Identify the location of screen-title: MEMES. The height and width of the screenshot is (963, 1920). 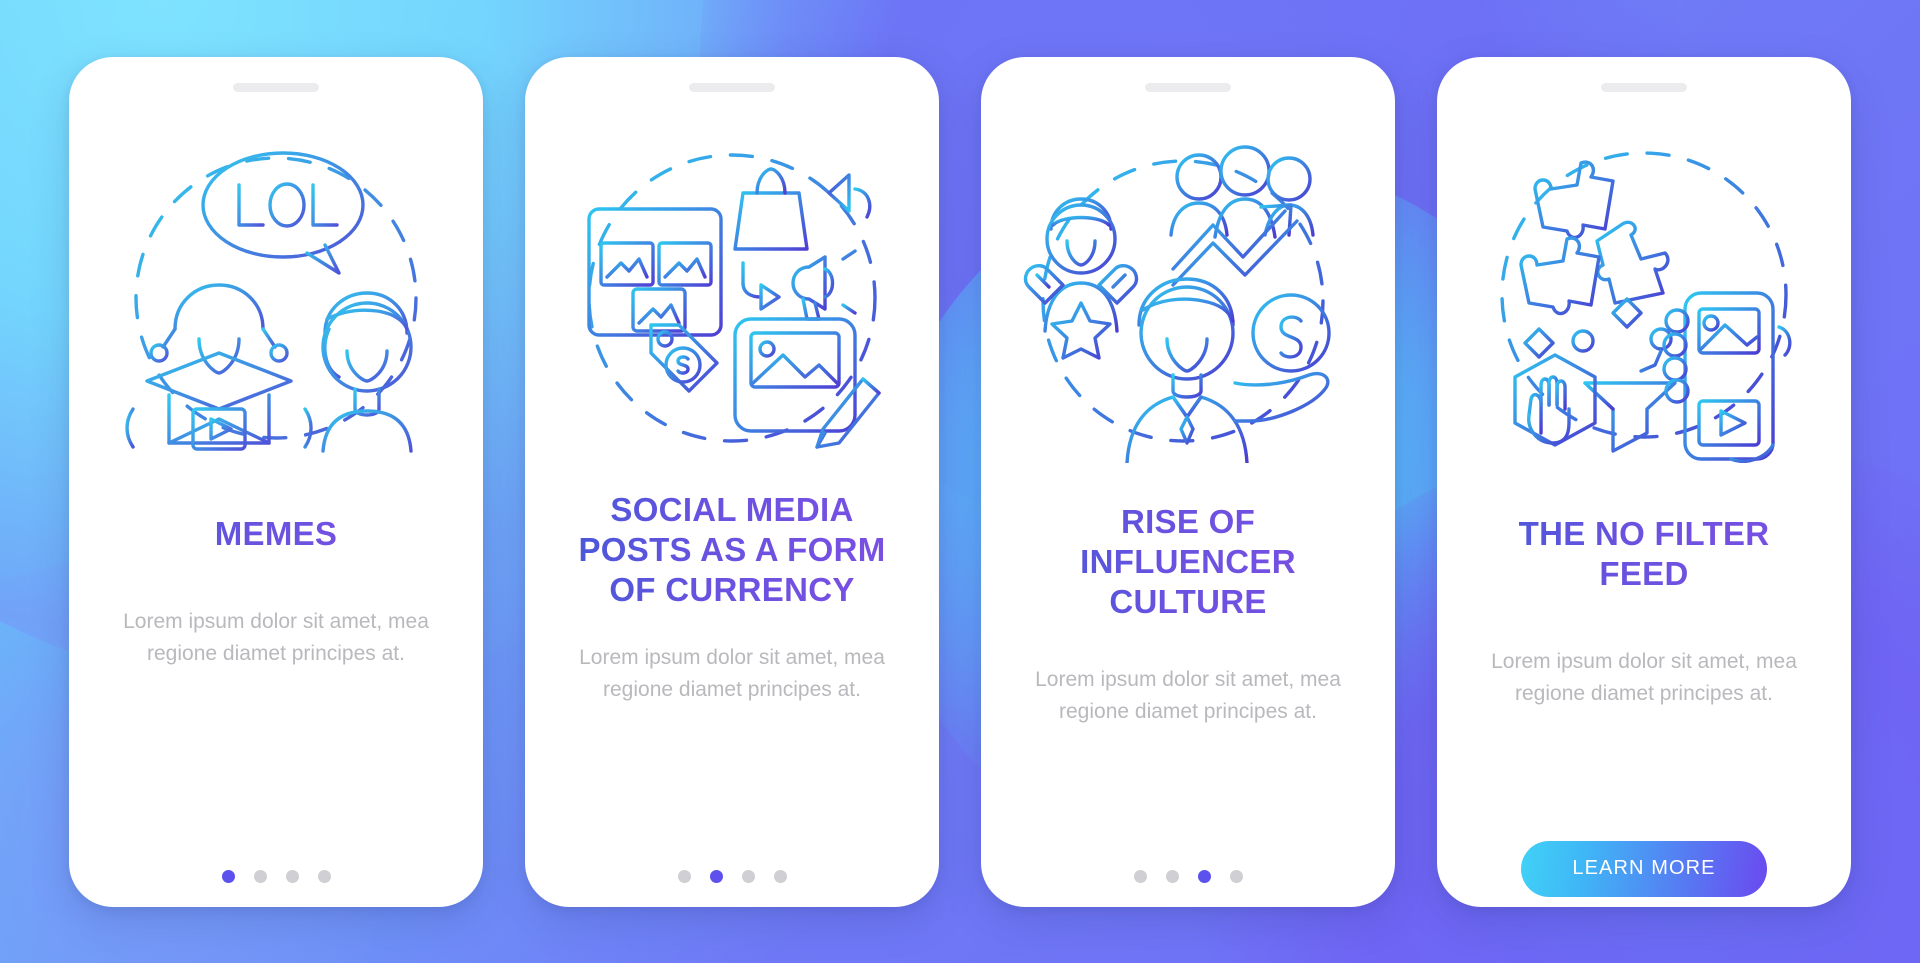
(276, 534).